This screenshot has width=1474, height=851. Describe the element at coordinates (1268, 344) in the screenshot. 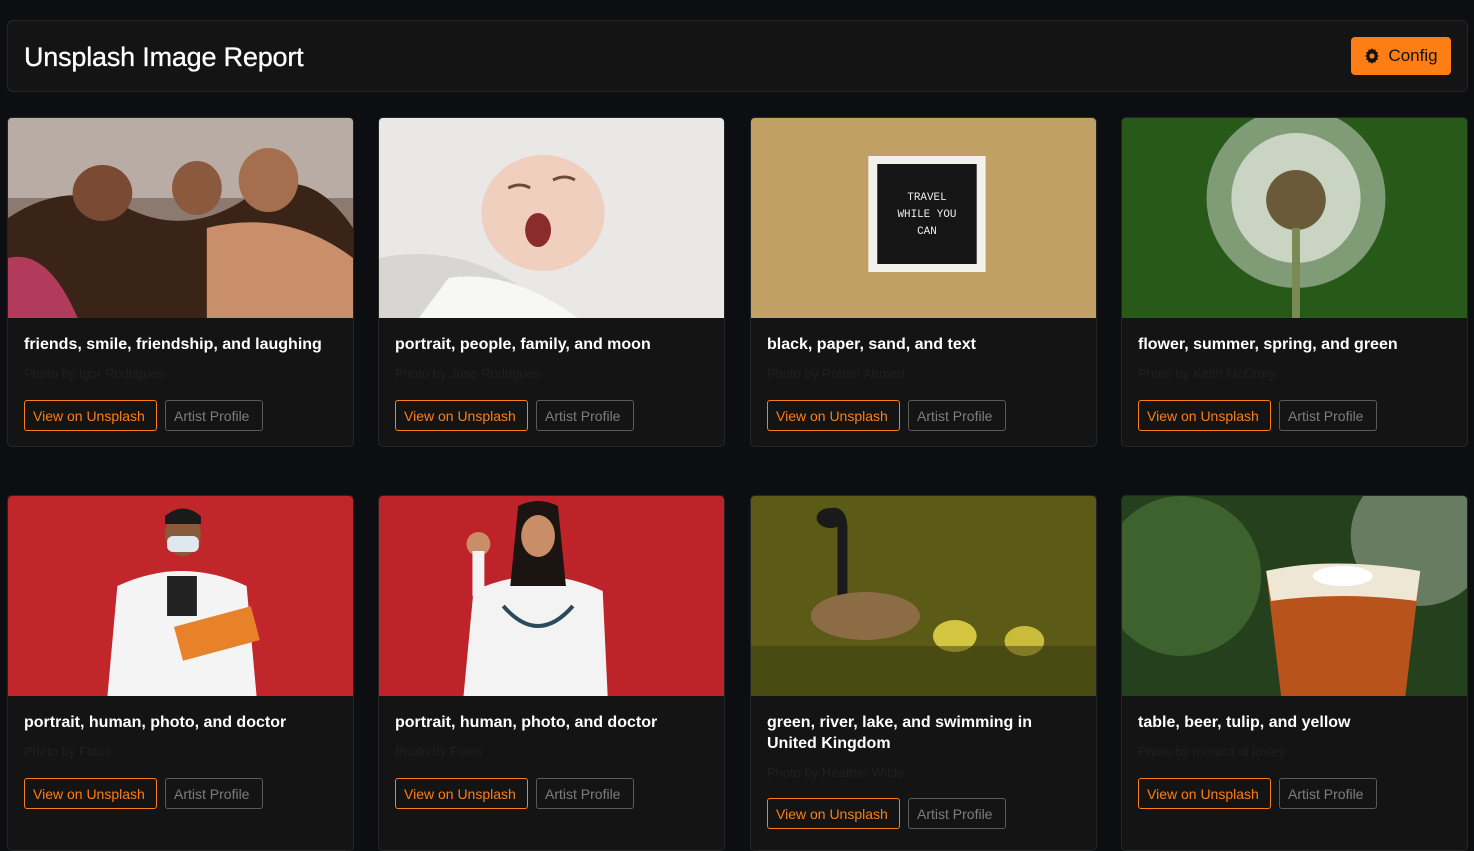

I see `card-tags: flower, summer, spring, and green` at that location.